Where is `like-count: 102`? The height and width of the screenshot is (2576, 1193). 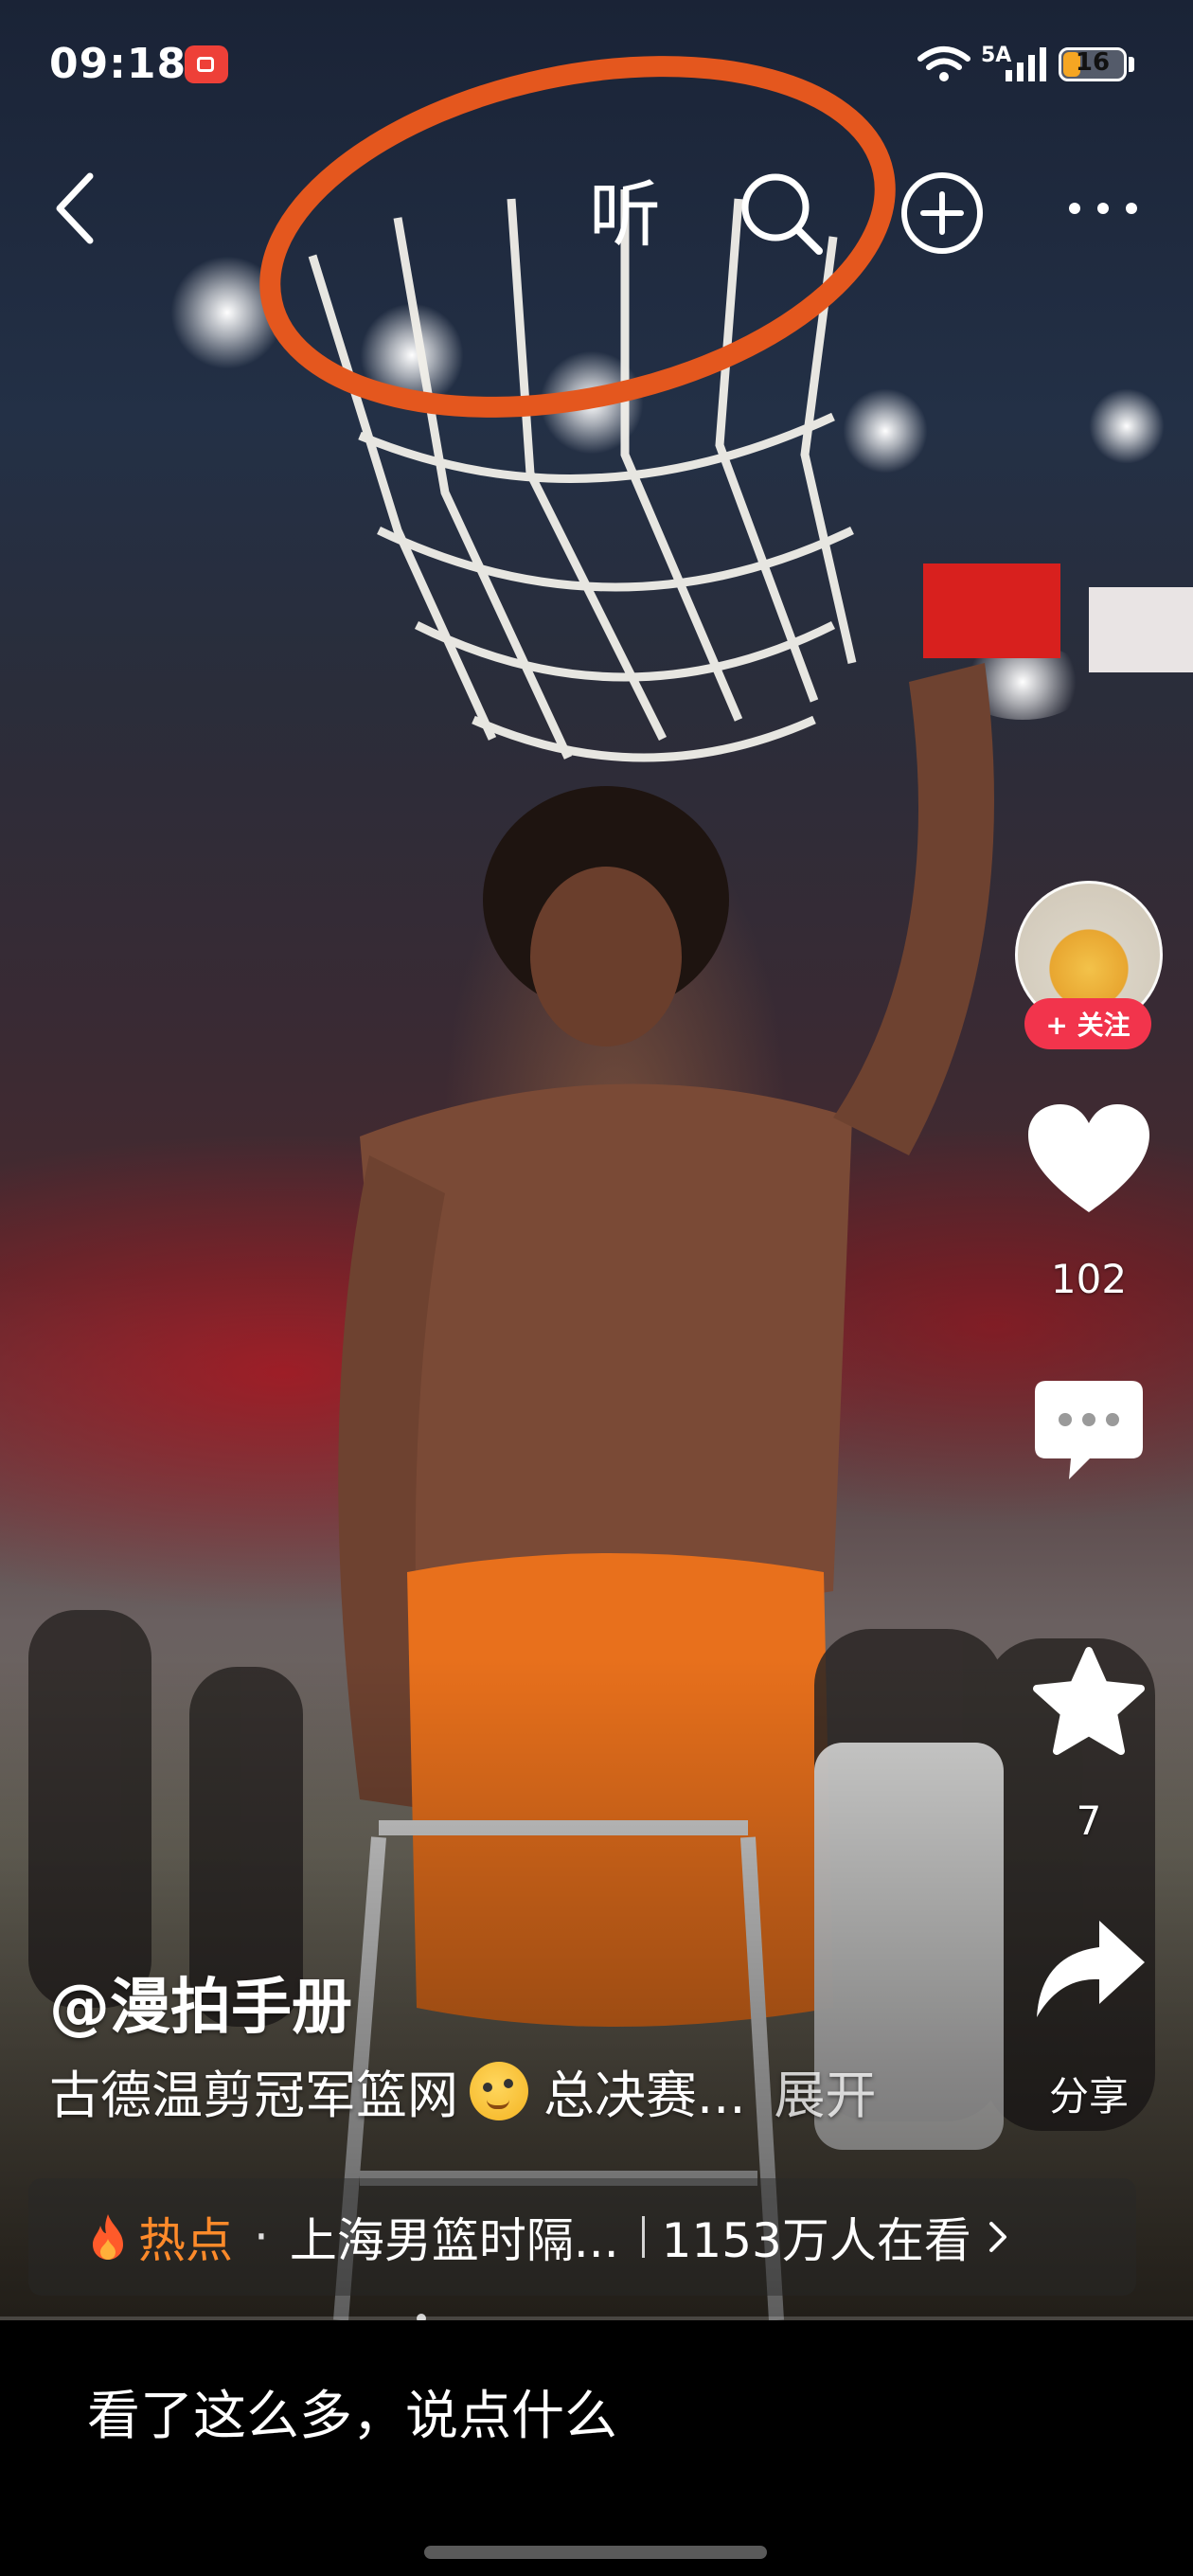 like-count: 102 is located at coordinates (1089, 1279).